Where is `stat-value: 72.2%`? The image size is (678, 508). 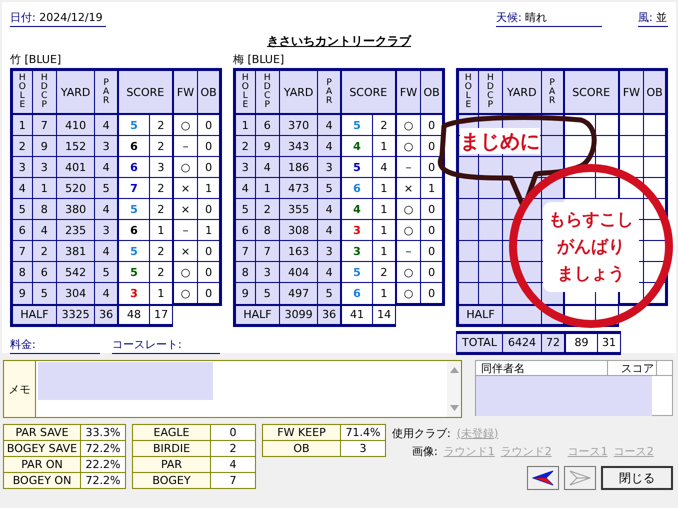 stat-value: 72.2% is located at coordinates (103, 448).